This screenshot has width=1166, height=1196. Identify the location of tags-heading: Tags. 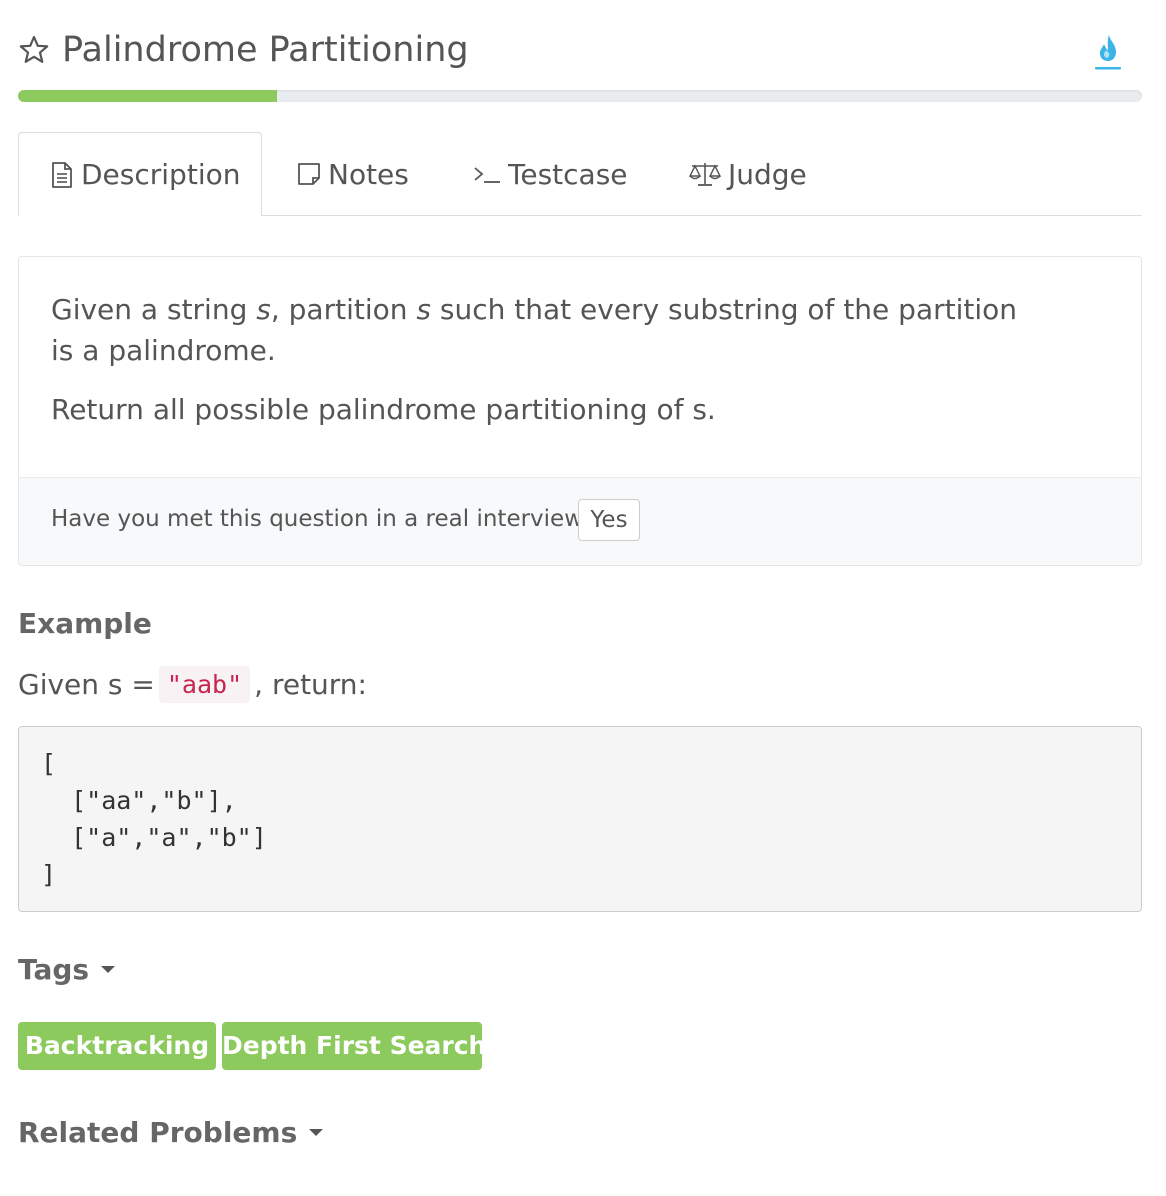
(54, 969).